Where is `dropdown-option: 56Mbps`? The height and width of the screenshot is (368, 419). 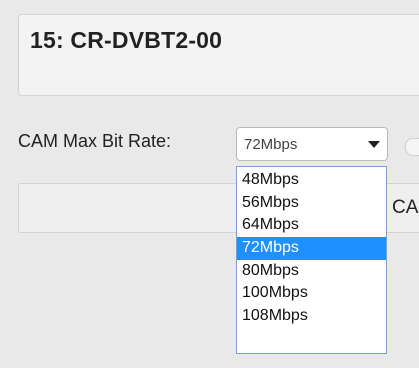 dropdown-option: 56Mbps is located at coordinates (311, 203).